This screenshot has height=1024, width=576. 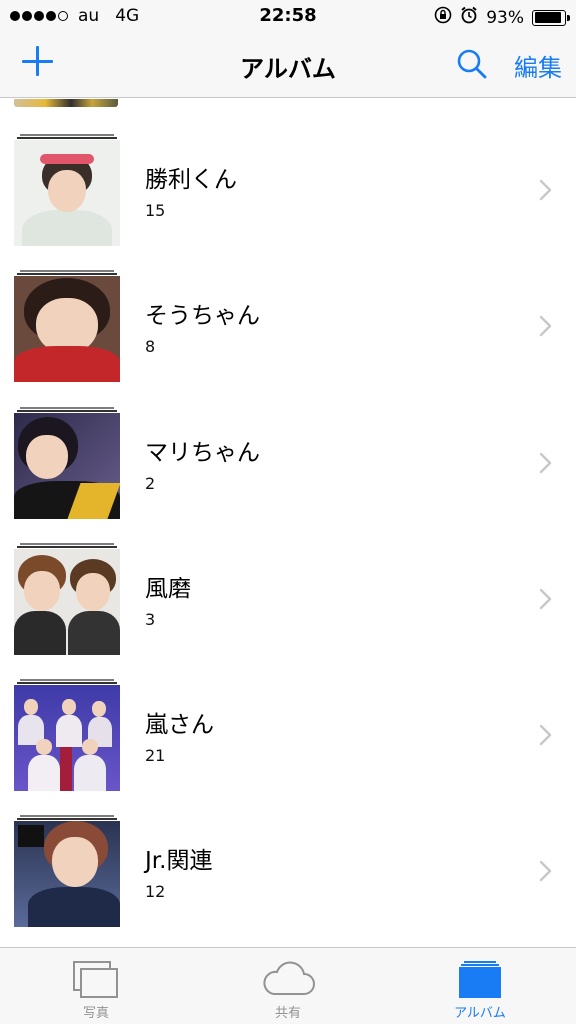 I want to click on edit-button: 編集, so click(x=538, y=65).